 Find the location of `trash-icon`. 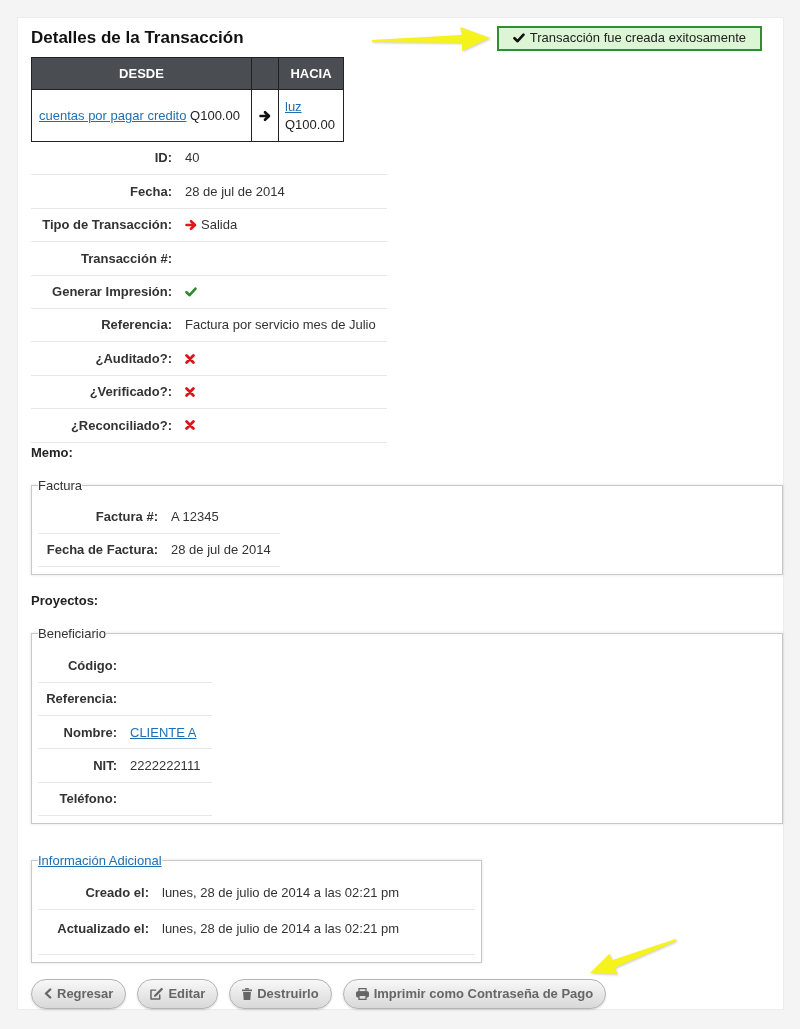

trash-icon is located at coordinates (247, 993).